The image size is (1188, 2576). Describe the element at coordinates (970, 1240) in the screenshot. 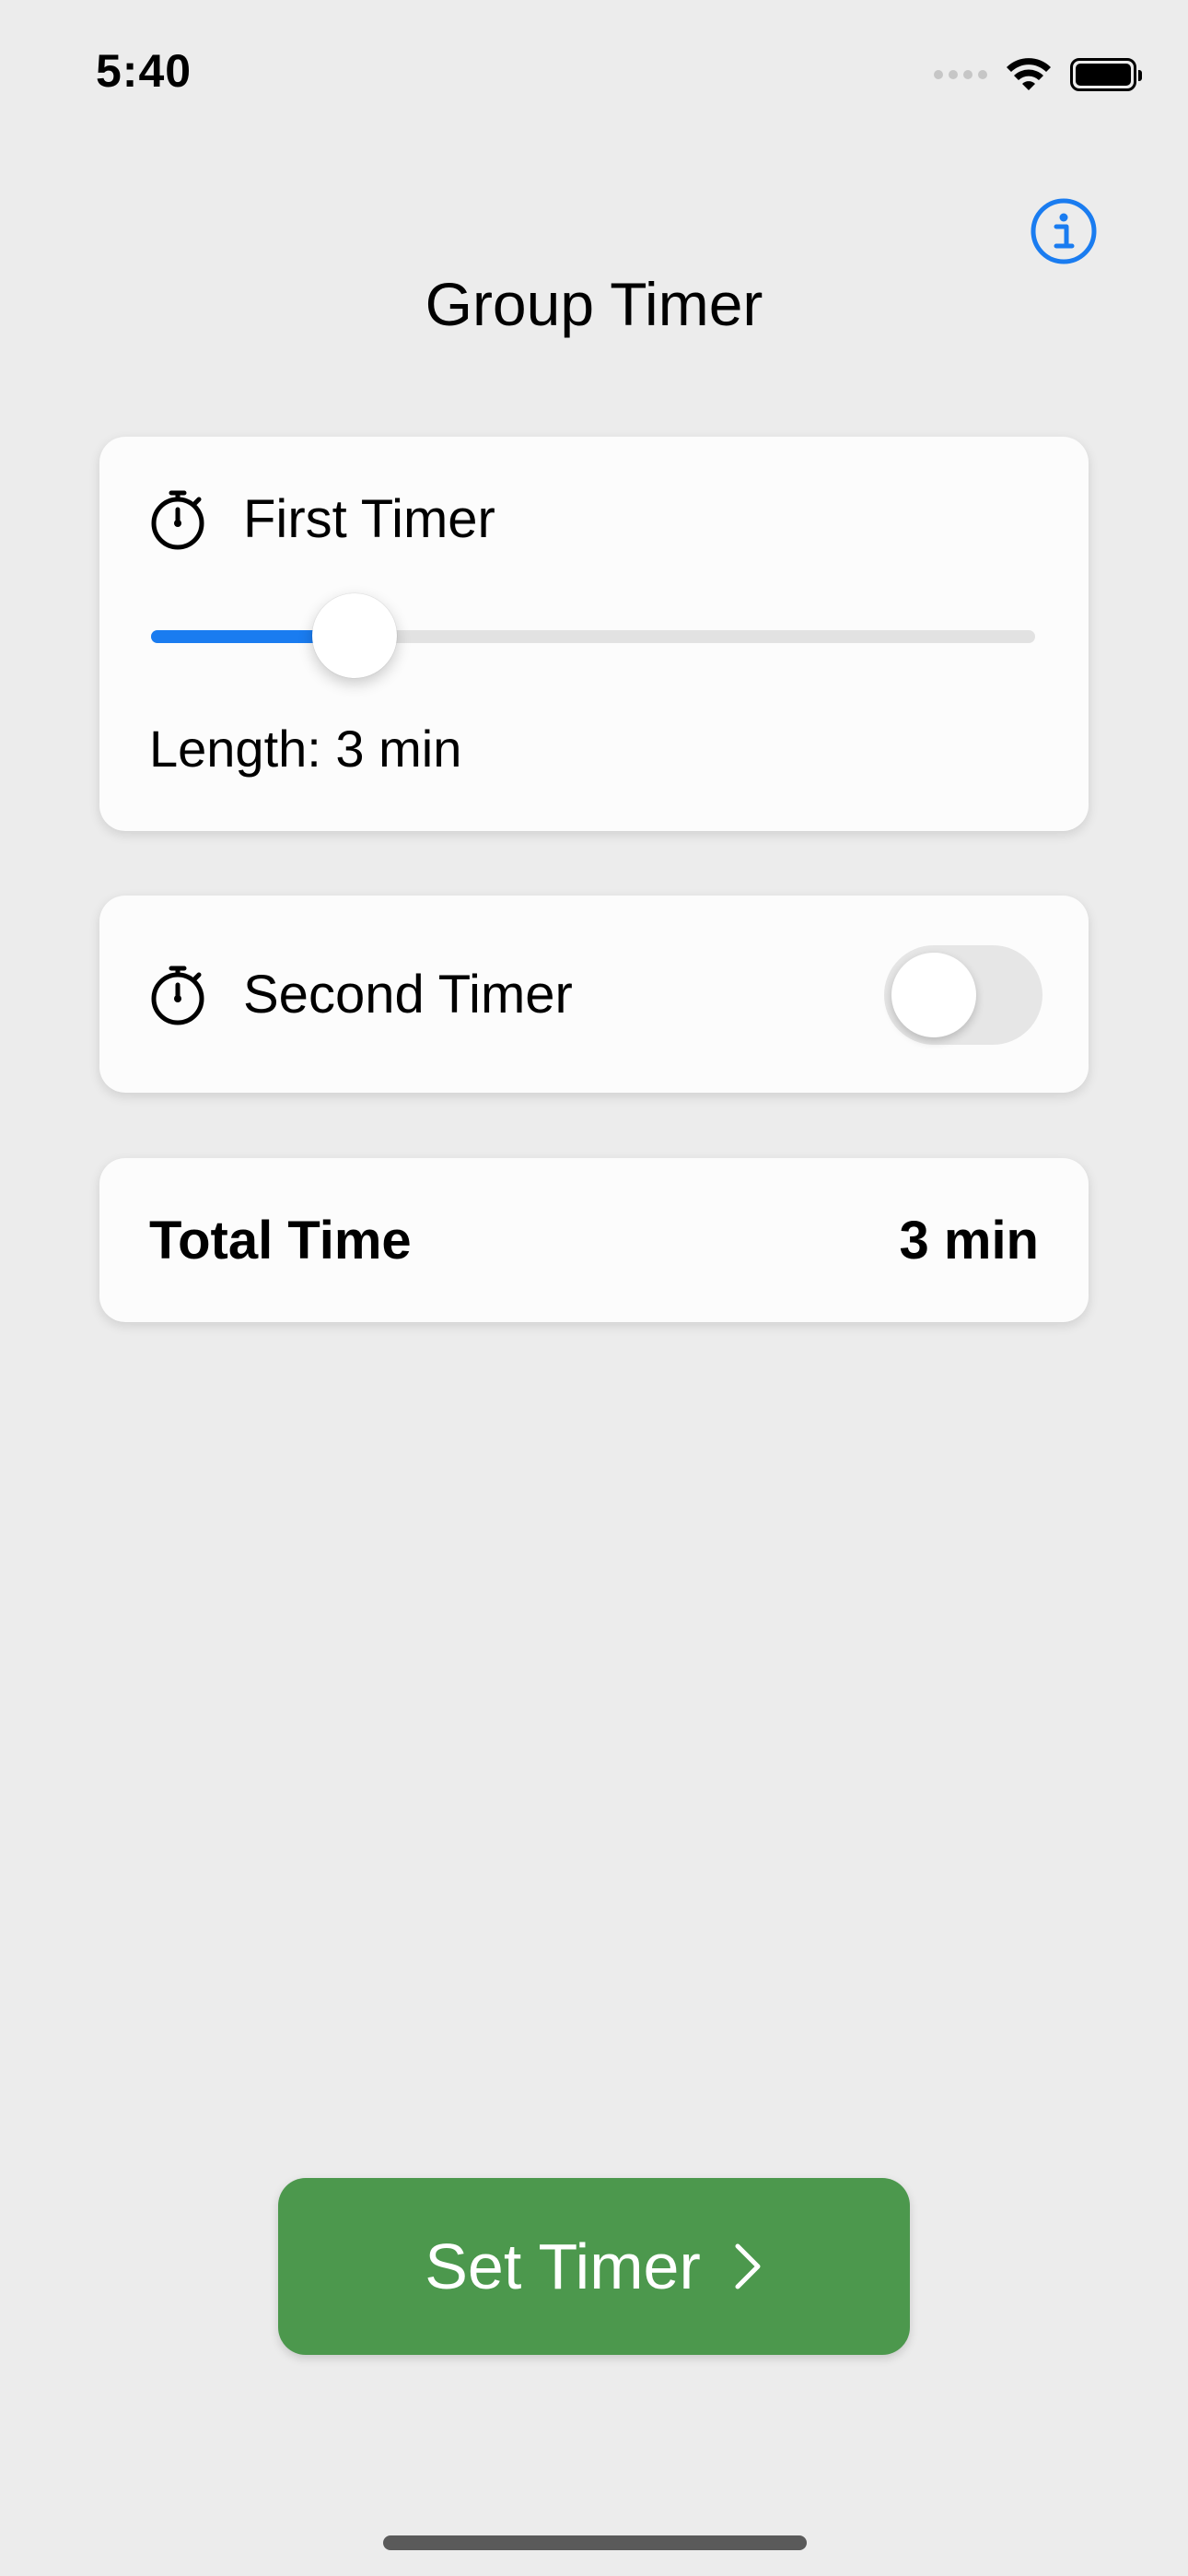

I see `total-time-value: 3 min` at that location.